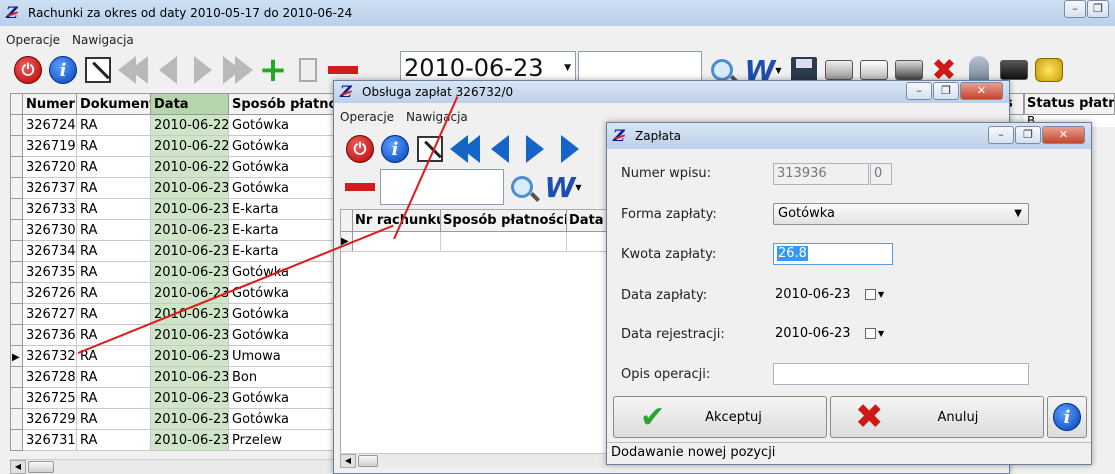  I want to click on prev-record-button, so click(168, 70).